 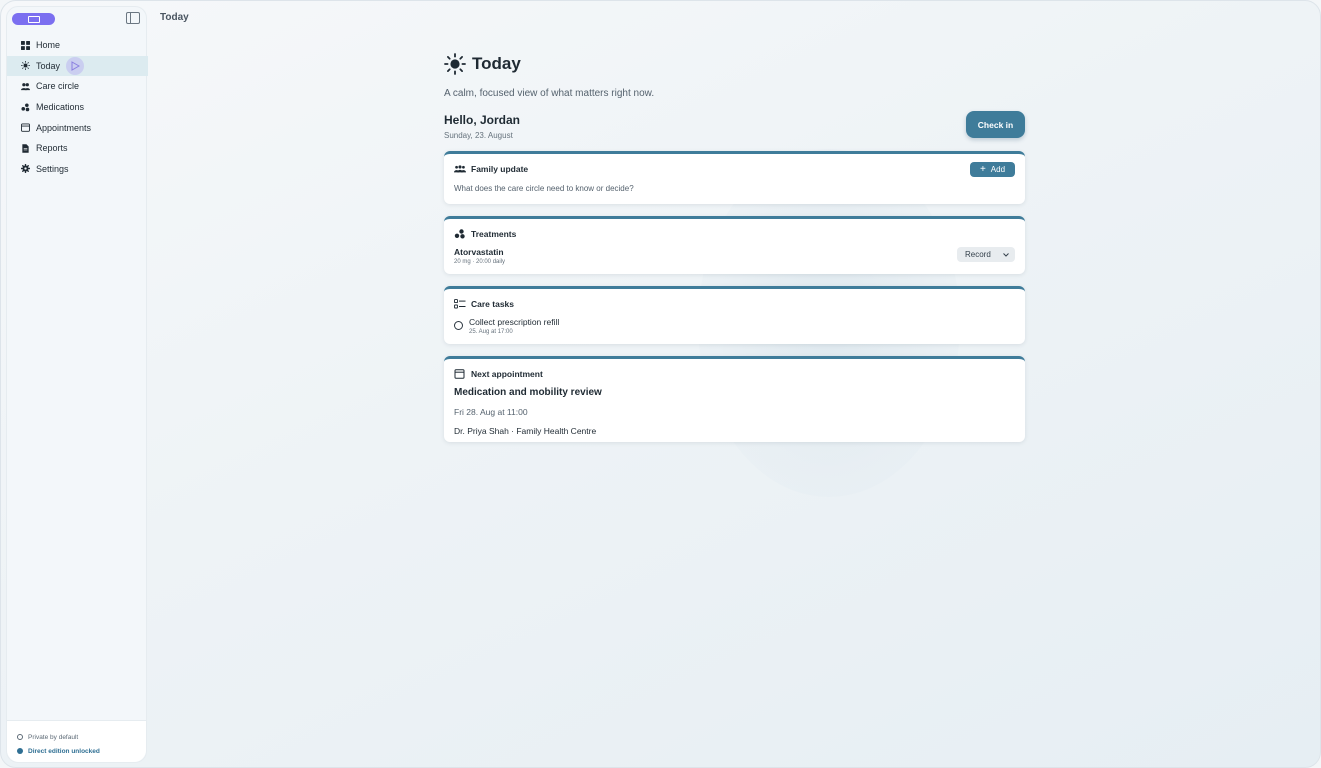 I want to click on sidebar-item-reports: Reports, so click(x=77, y=148).